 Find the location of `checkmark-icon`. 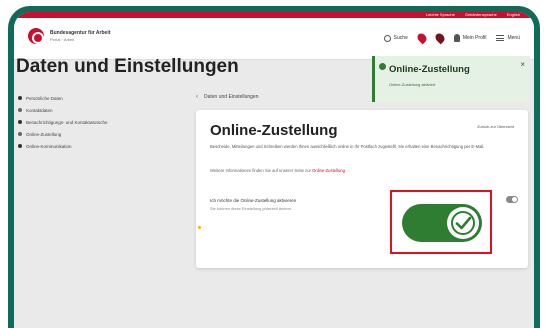

checkmark-icon is located at coordinates (463, 223).